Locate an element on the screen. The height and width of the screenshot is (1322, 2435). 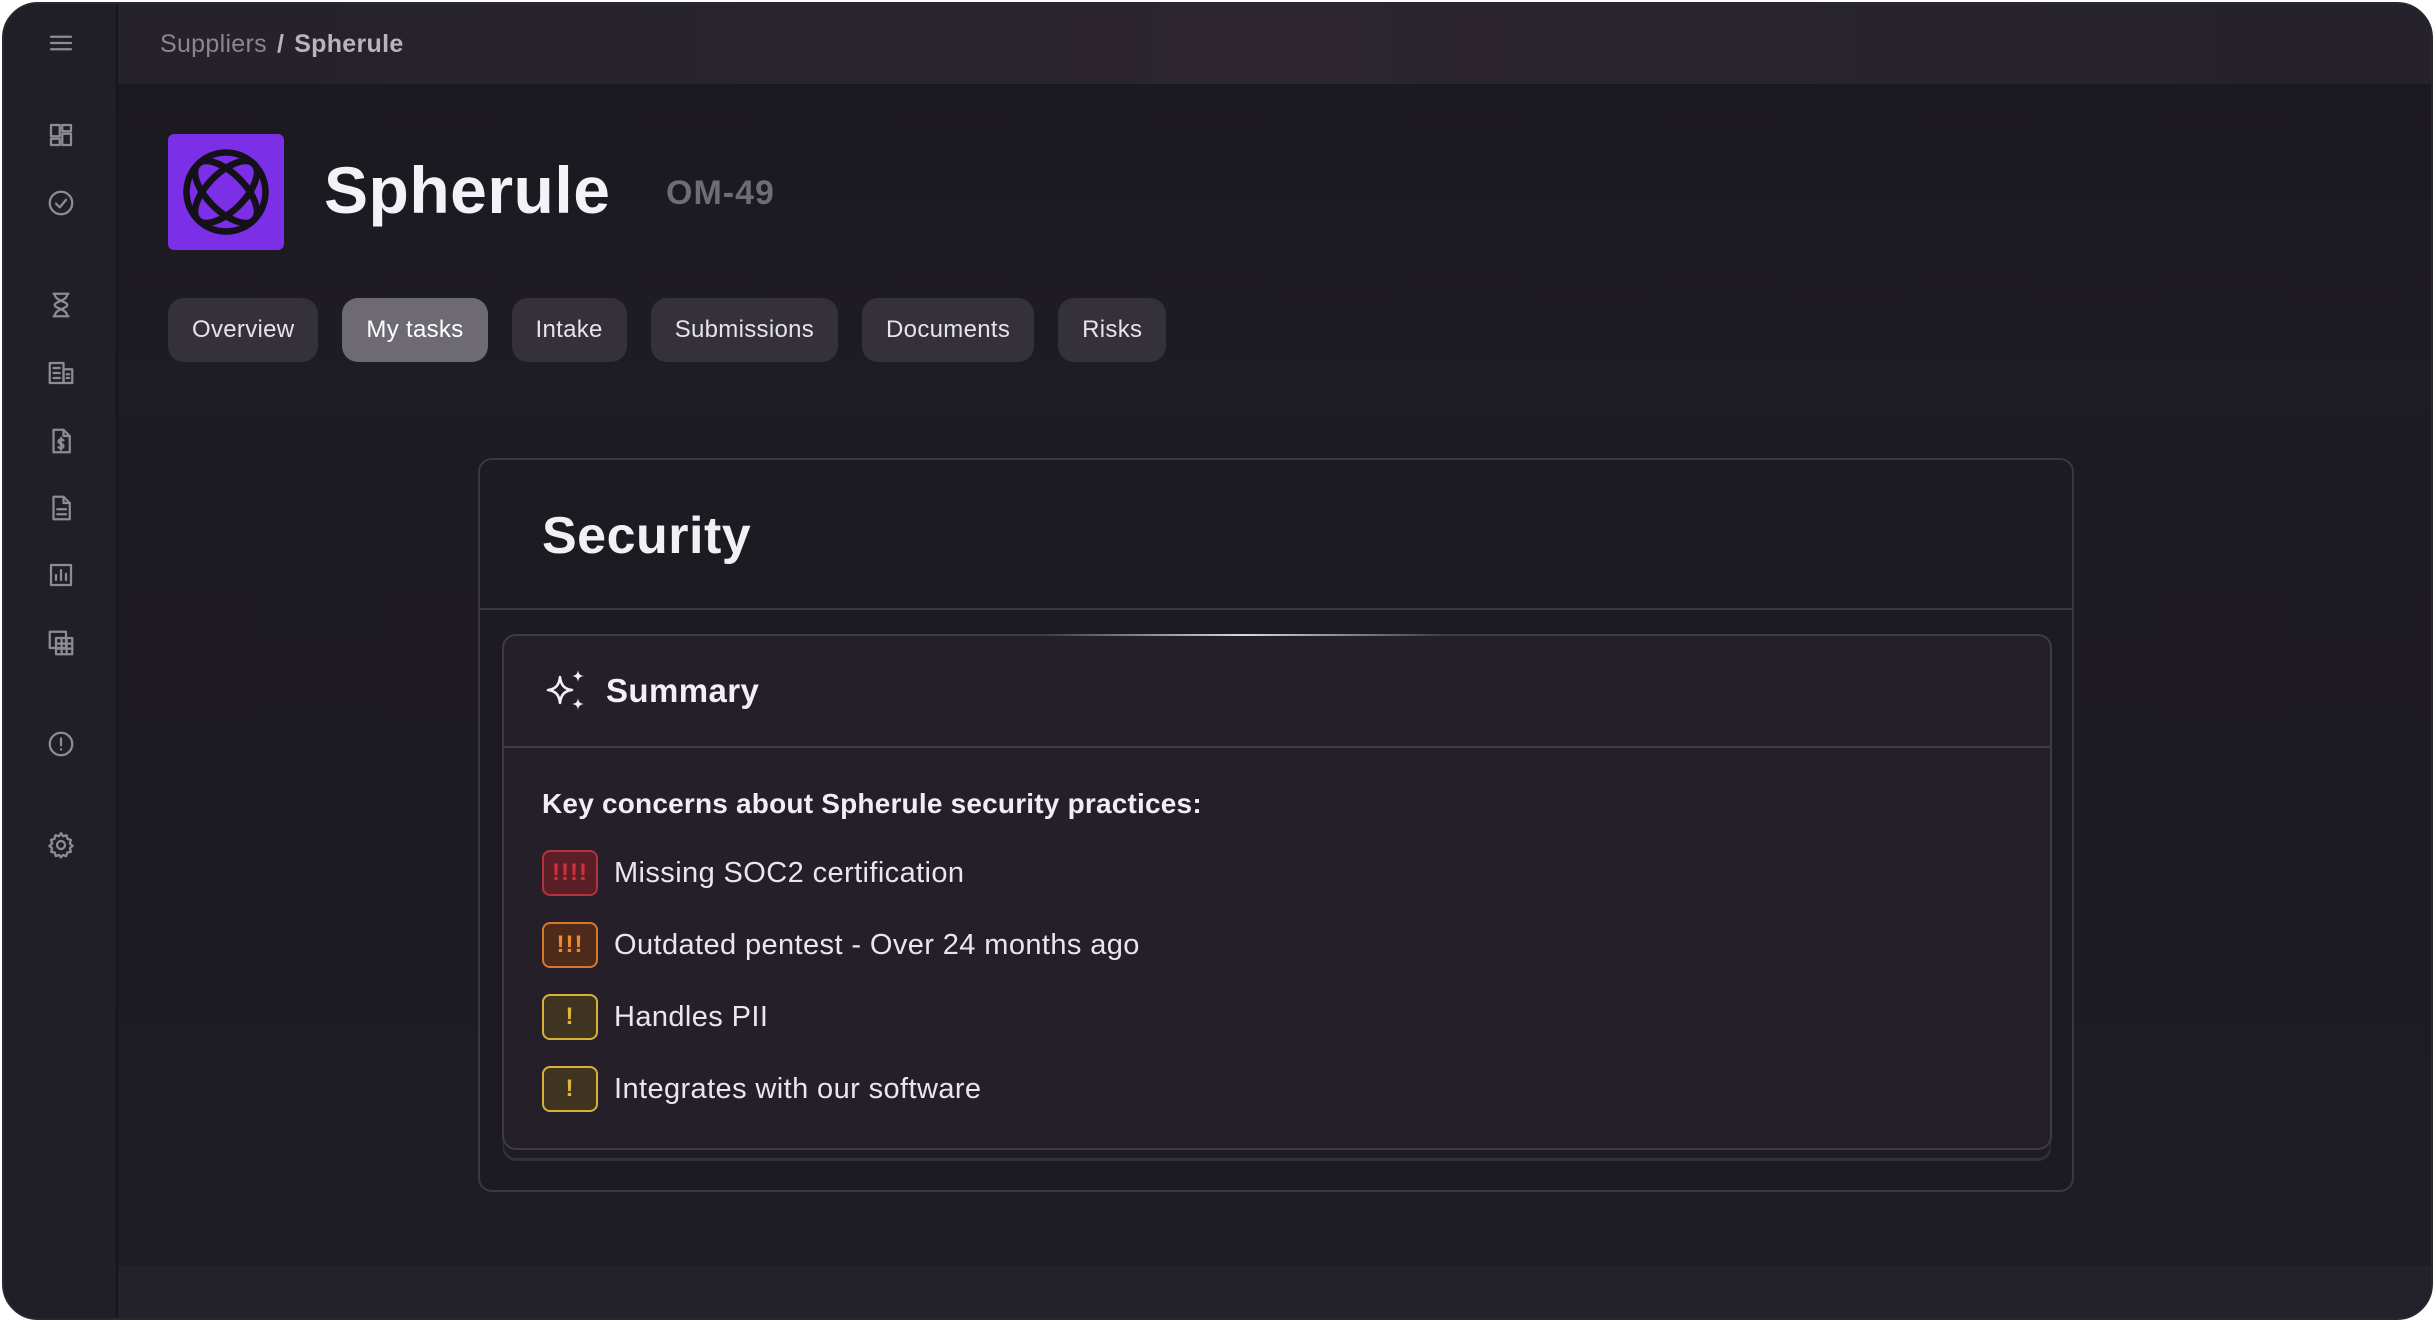
settings-icon is located at coordinates (61, 845).